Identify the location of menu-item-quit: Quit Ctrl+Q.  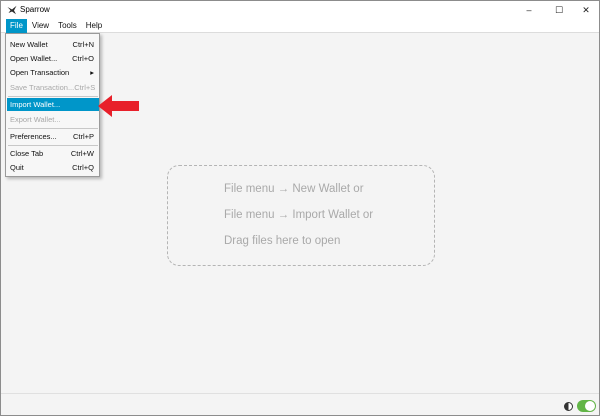
(53, 167).